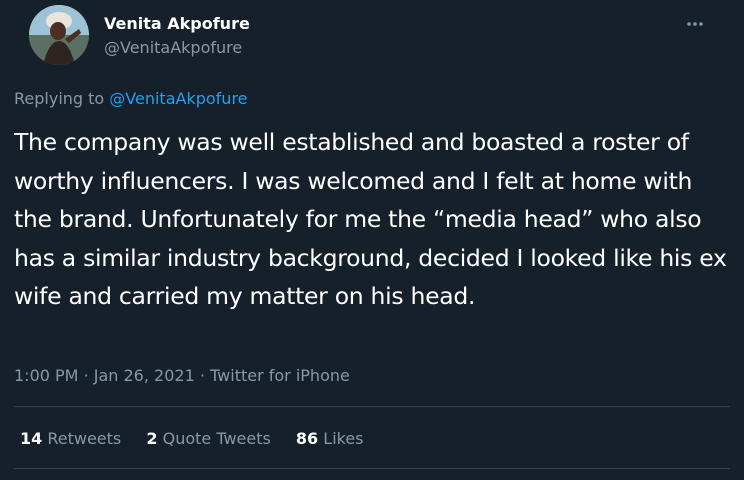 The height and width of the screenshot is (480, 744). Describe the element at coordinates (31, 438) in the screenshot. I see `retweets-count: 14` at that location.